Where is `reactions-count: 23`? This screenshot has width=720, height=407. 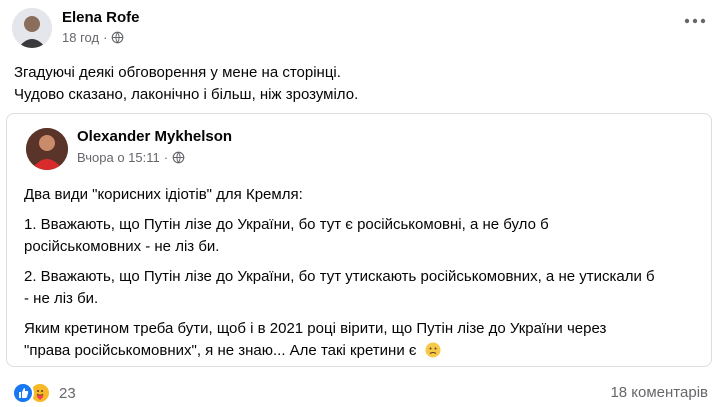
reactions-count: 23 is located at coordinates (67, 393).